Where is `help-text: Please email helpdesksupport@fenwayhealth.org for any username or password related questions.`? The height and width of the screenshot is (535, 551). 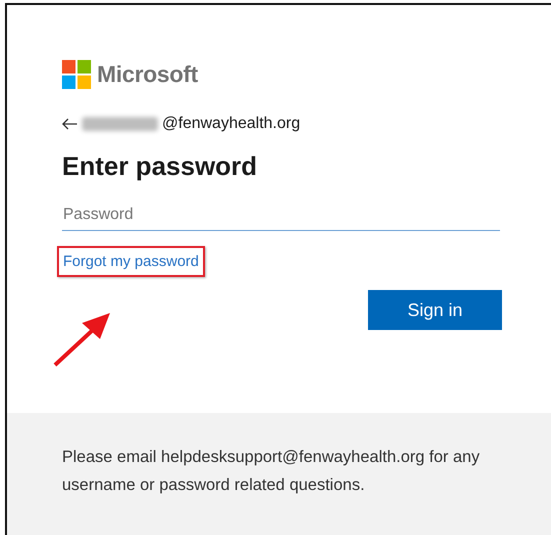
help-text: Please email helpdesksupport@fenwayhealth.org for any username or password related questions. is located at coordinates (271, 471).